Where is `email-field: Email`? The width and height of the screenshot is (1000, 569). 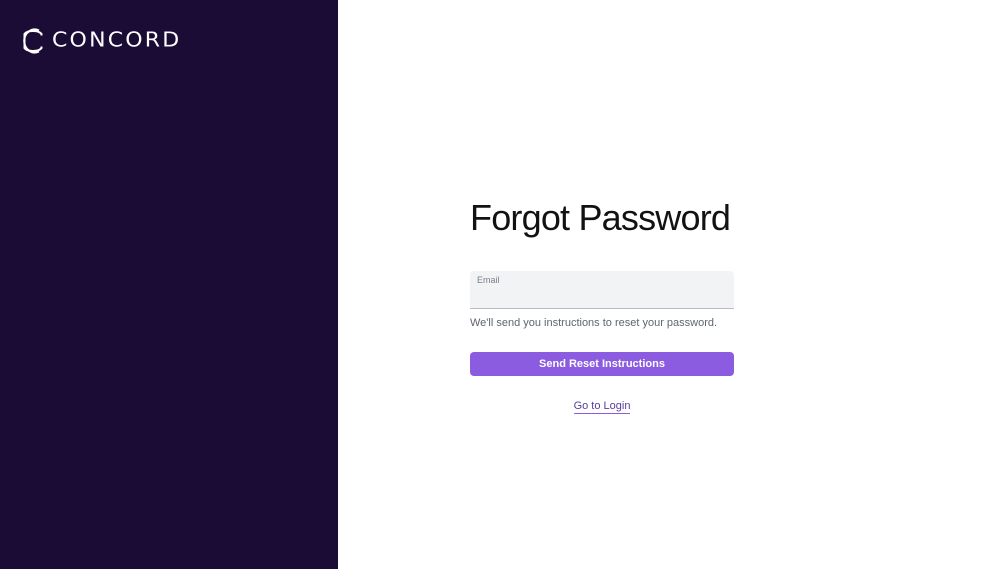 email-field: Email is located at coordinates (602, 290).